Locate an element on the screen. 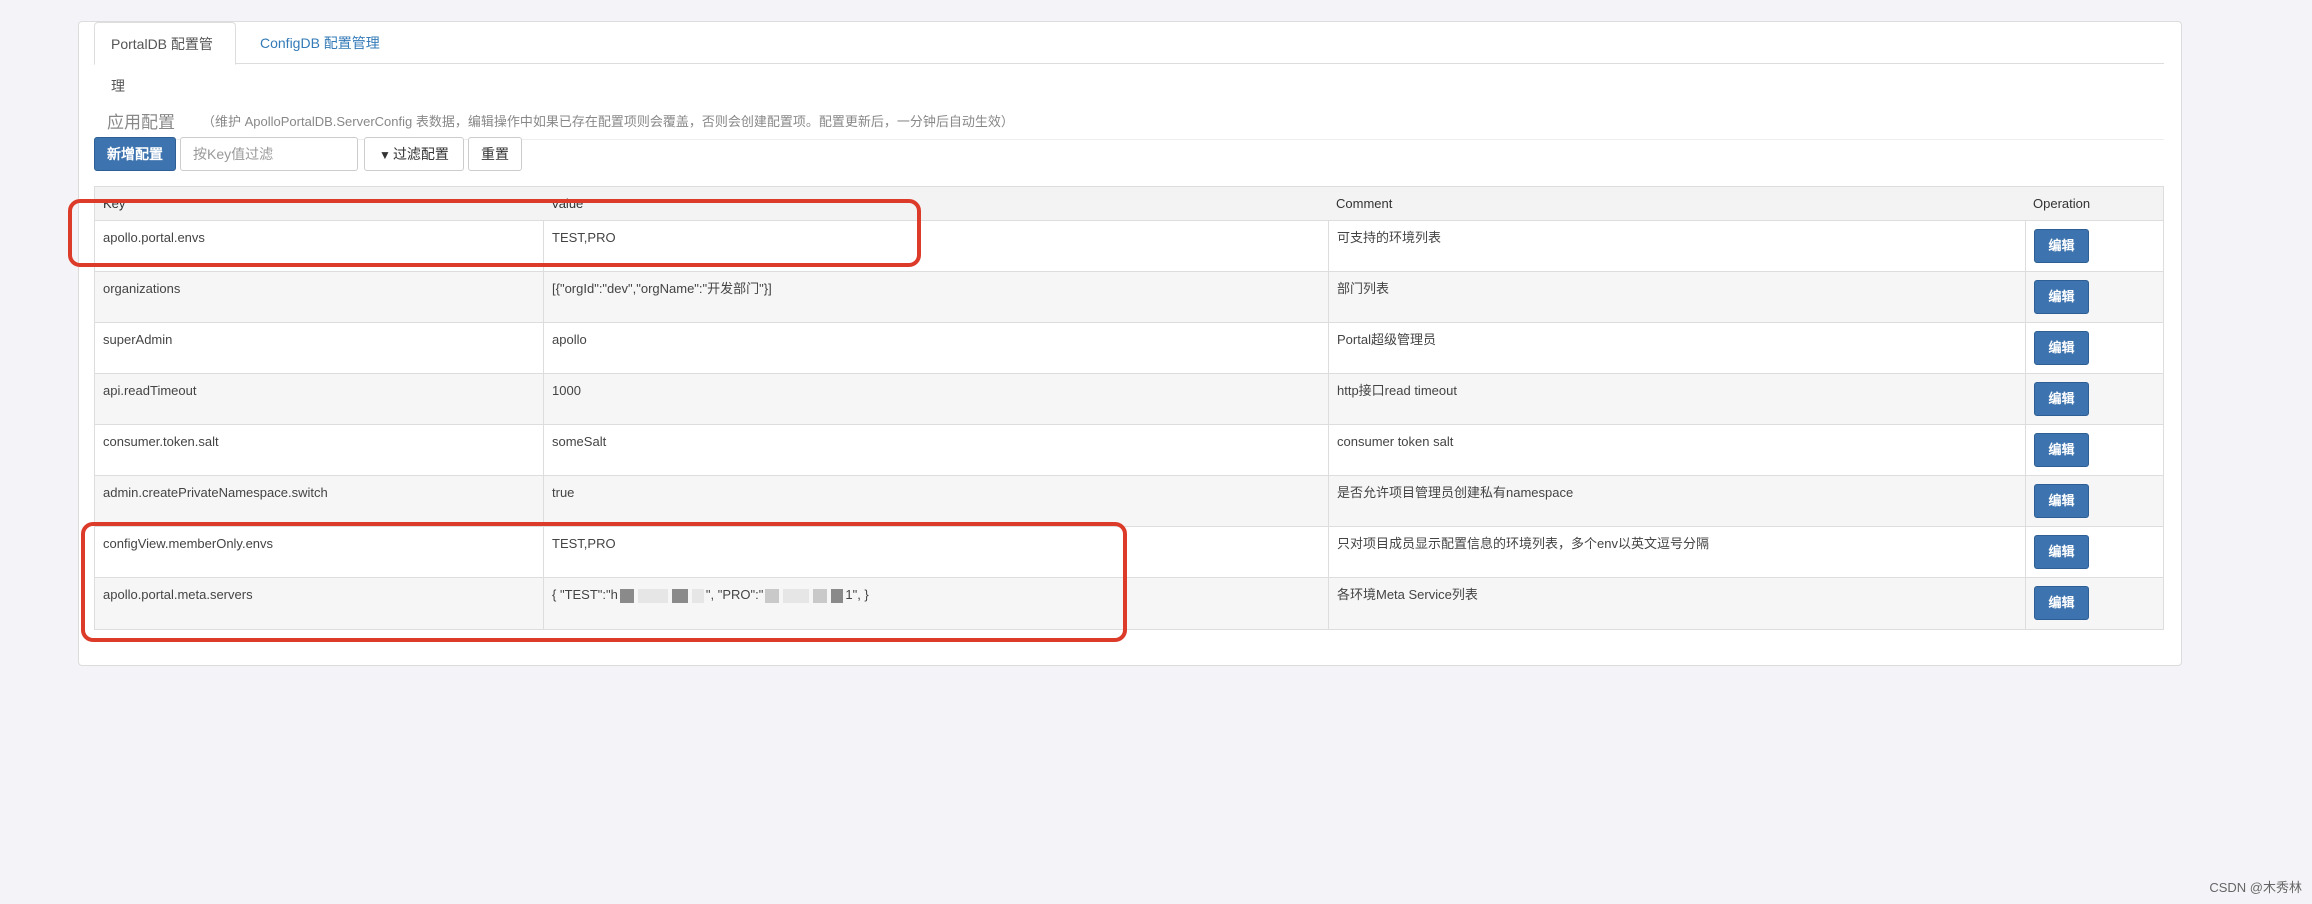 The image size is (2312, 904). value-part: 1", } is located at coordinates (857, 594).